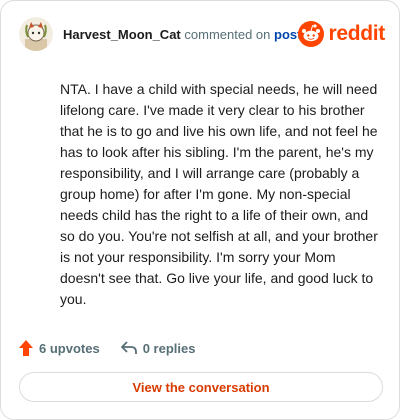  I want to click on username-link: Harvest_Moon_Cat, so click(122, 34).